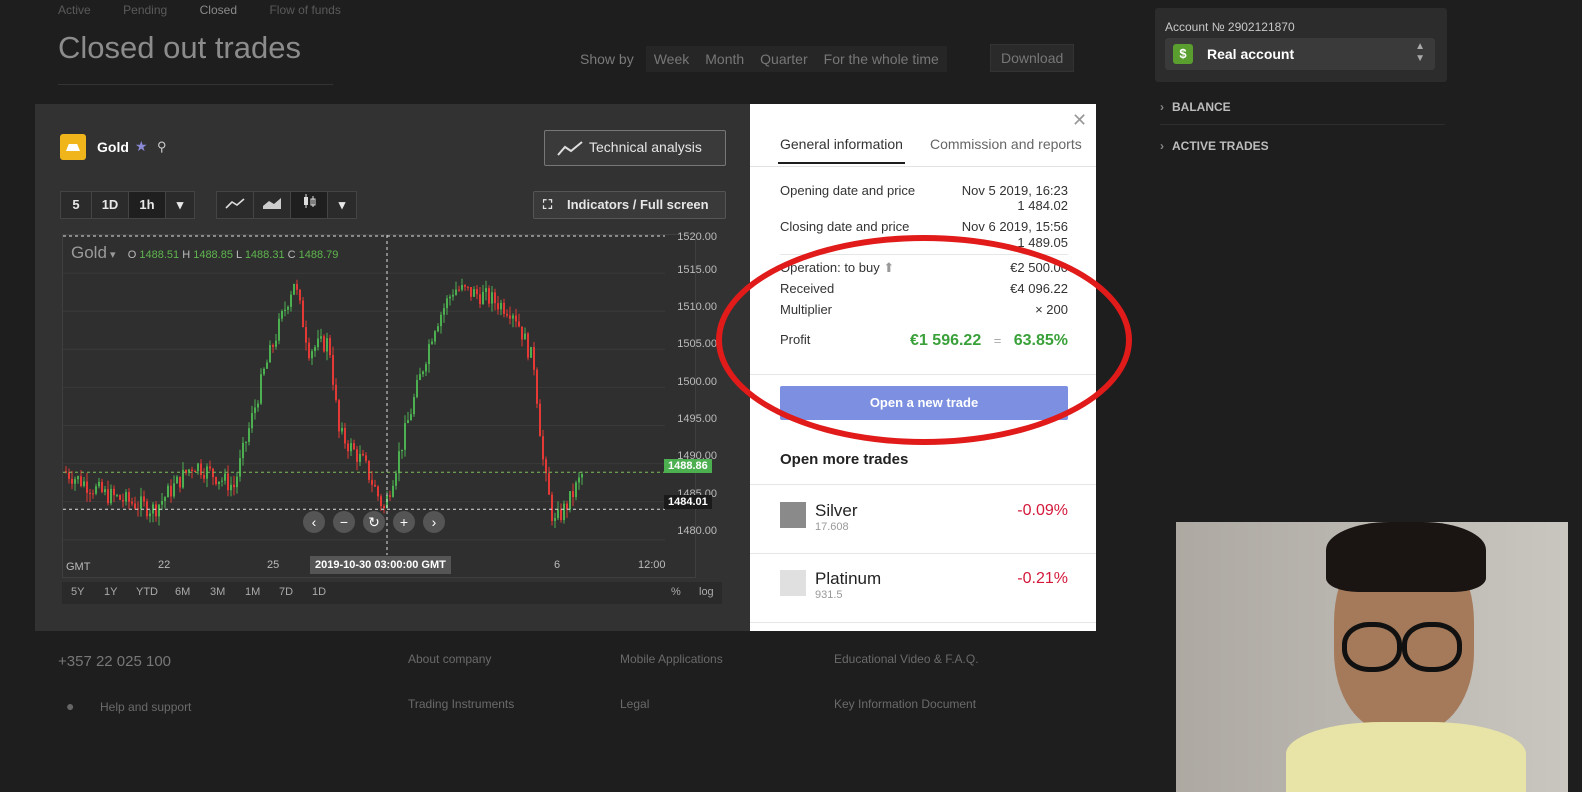 The image size is (1582, 792). I want to click on page-title: Closed out trades, so click(179, 47).